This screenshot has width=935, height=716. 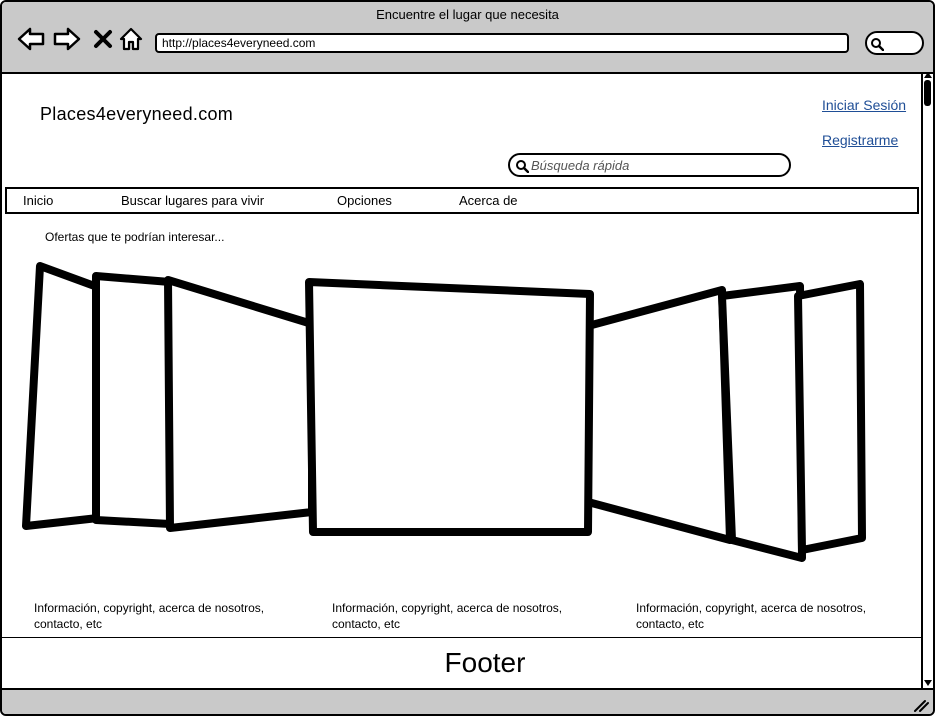 What do you see at coordinates (103, 39) in the screenshot?
I see `stop-icon` at bounding box center [103, 39].